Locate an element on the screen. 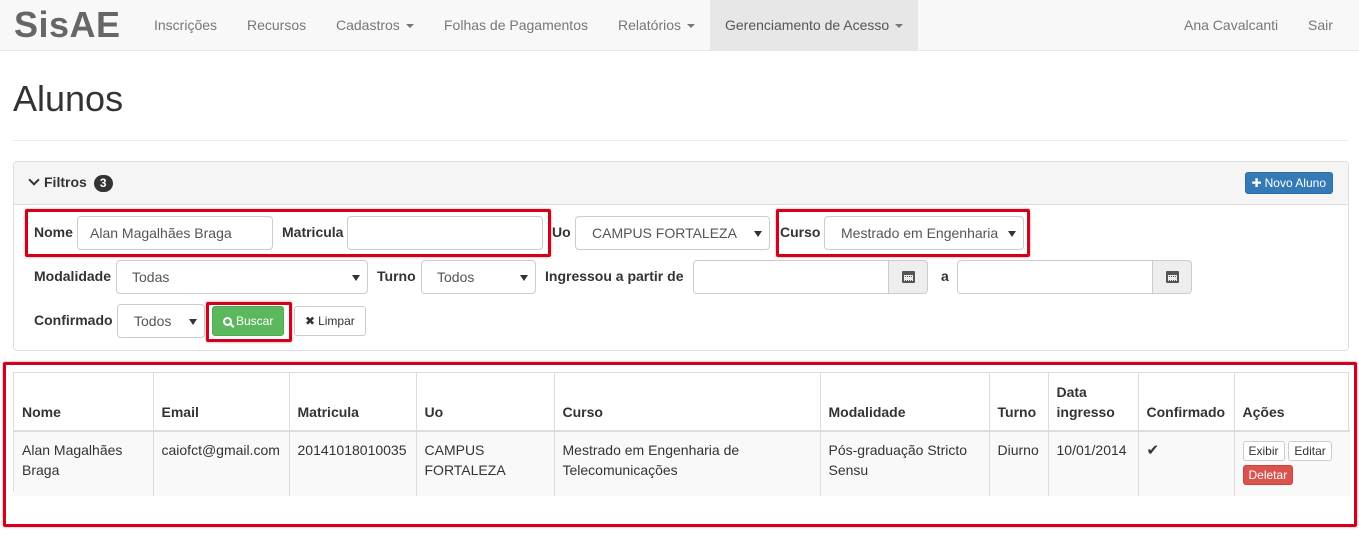 The image size is (1359, 556). confirmado-select: Todos is located at coordinates (161, 321).